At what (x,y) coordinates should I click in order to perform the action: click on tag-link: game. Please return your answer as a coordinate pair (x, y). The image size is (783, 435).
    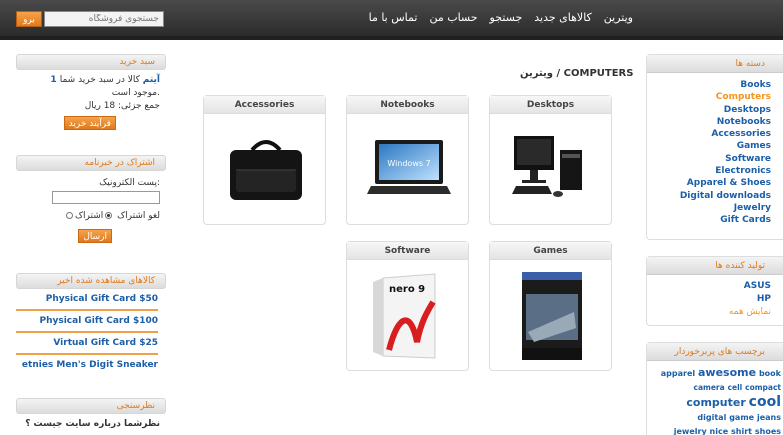
    Looking at the image, I should click on (741, 417).